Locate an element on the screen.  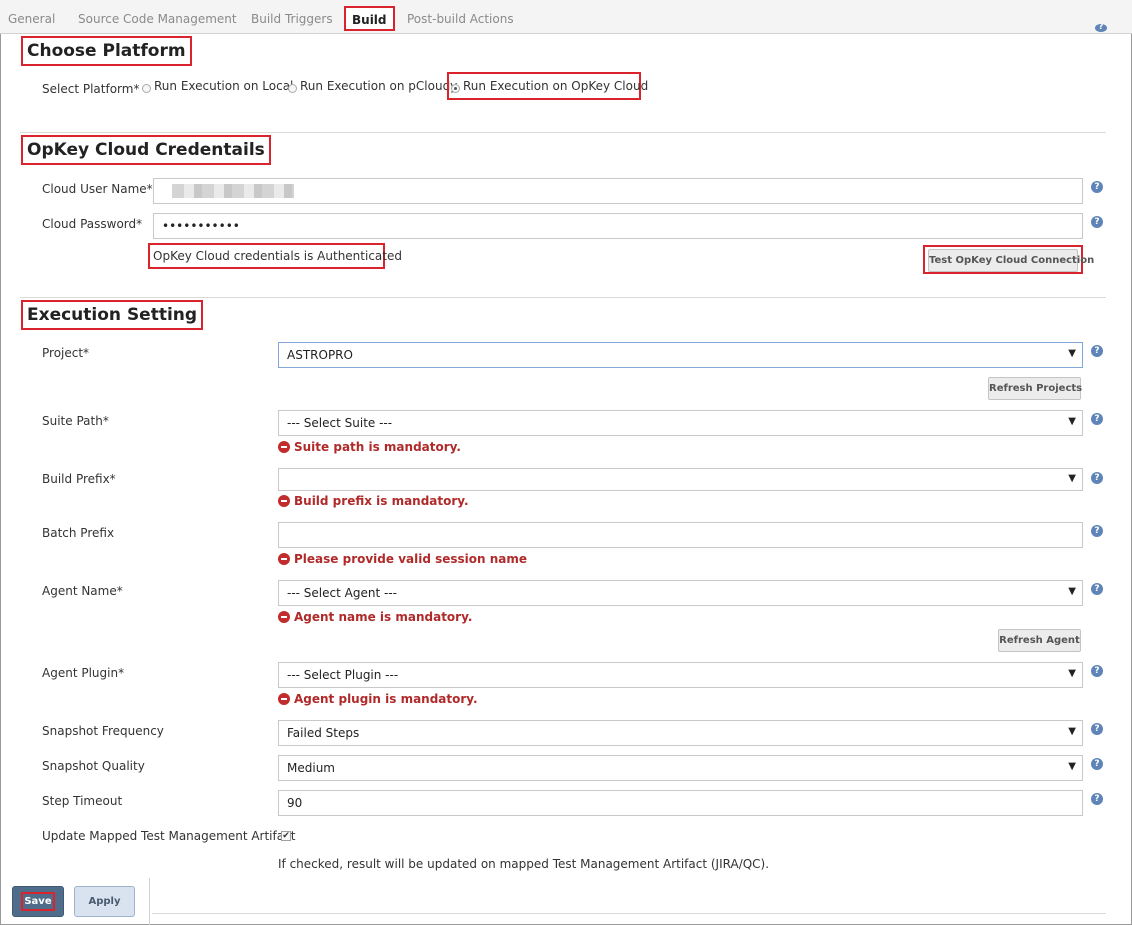
cloud-password-input: ••••••••••• is located at coordinates (618, 226).